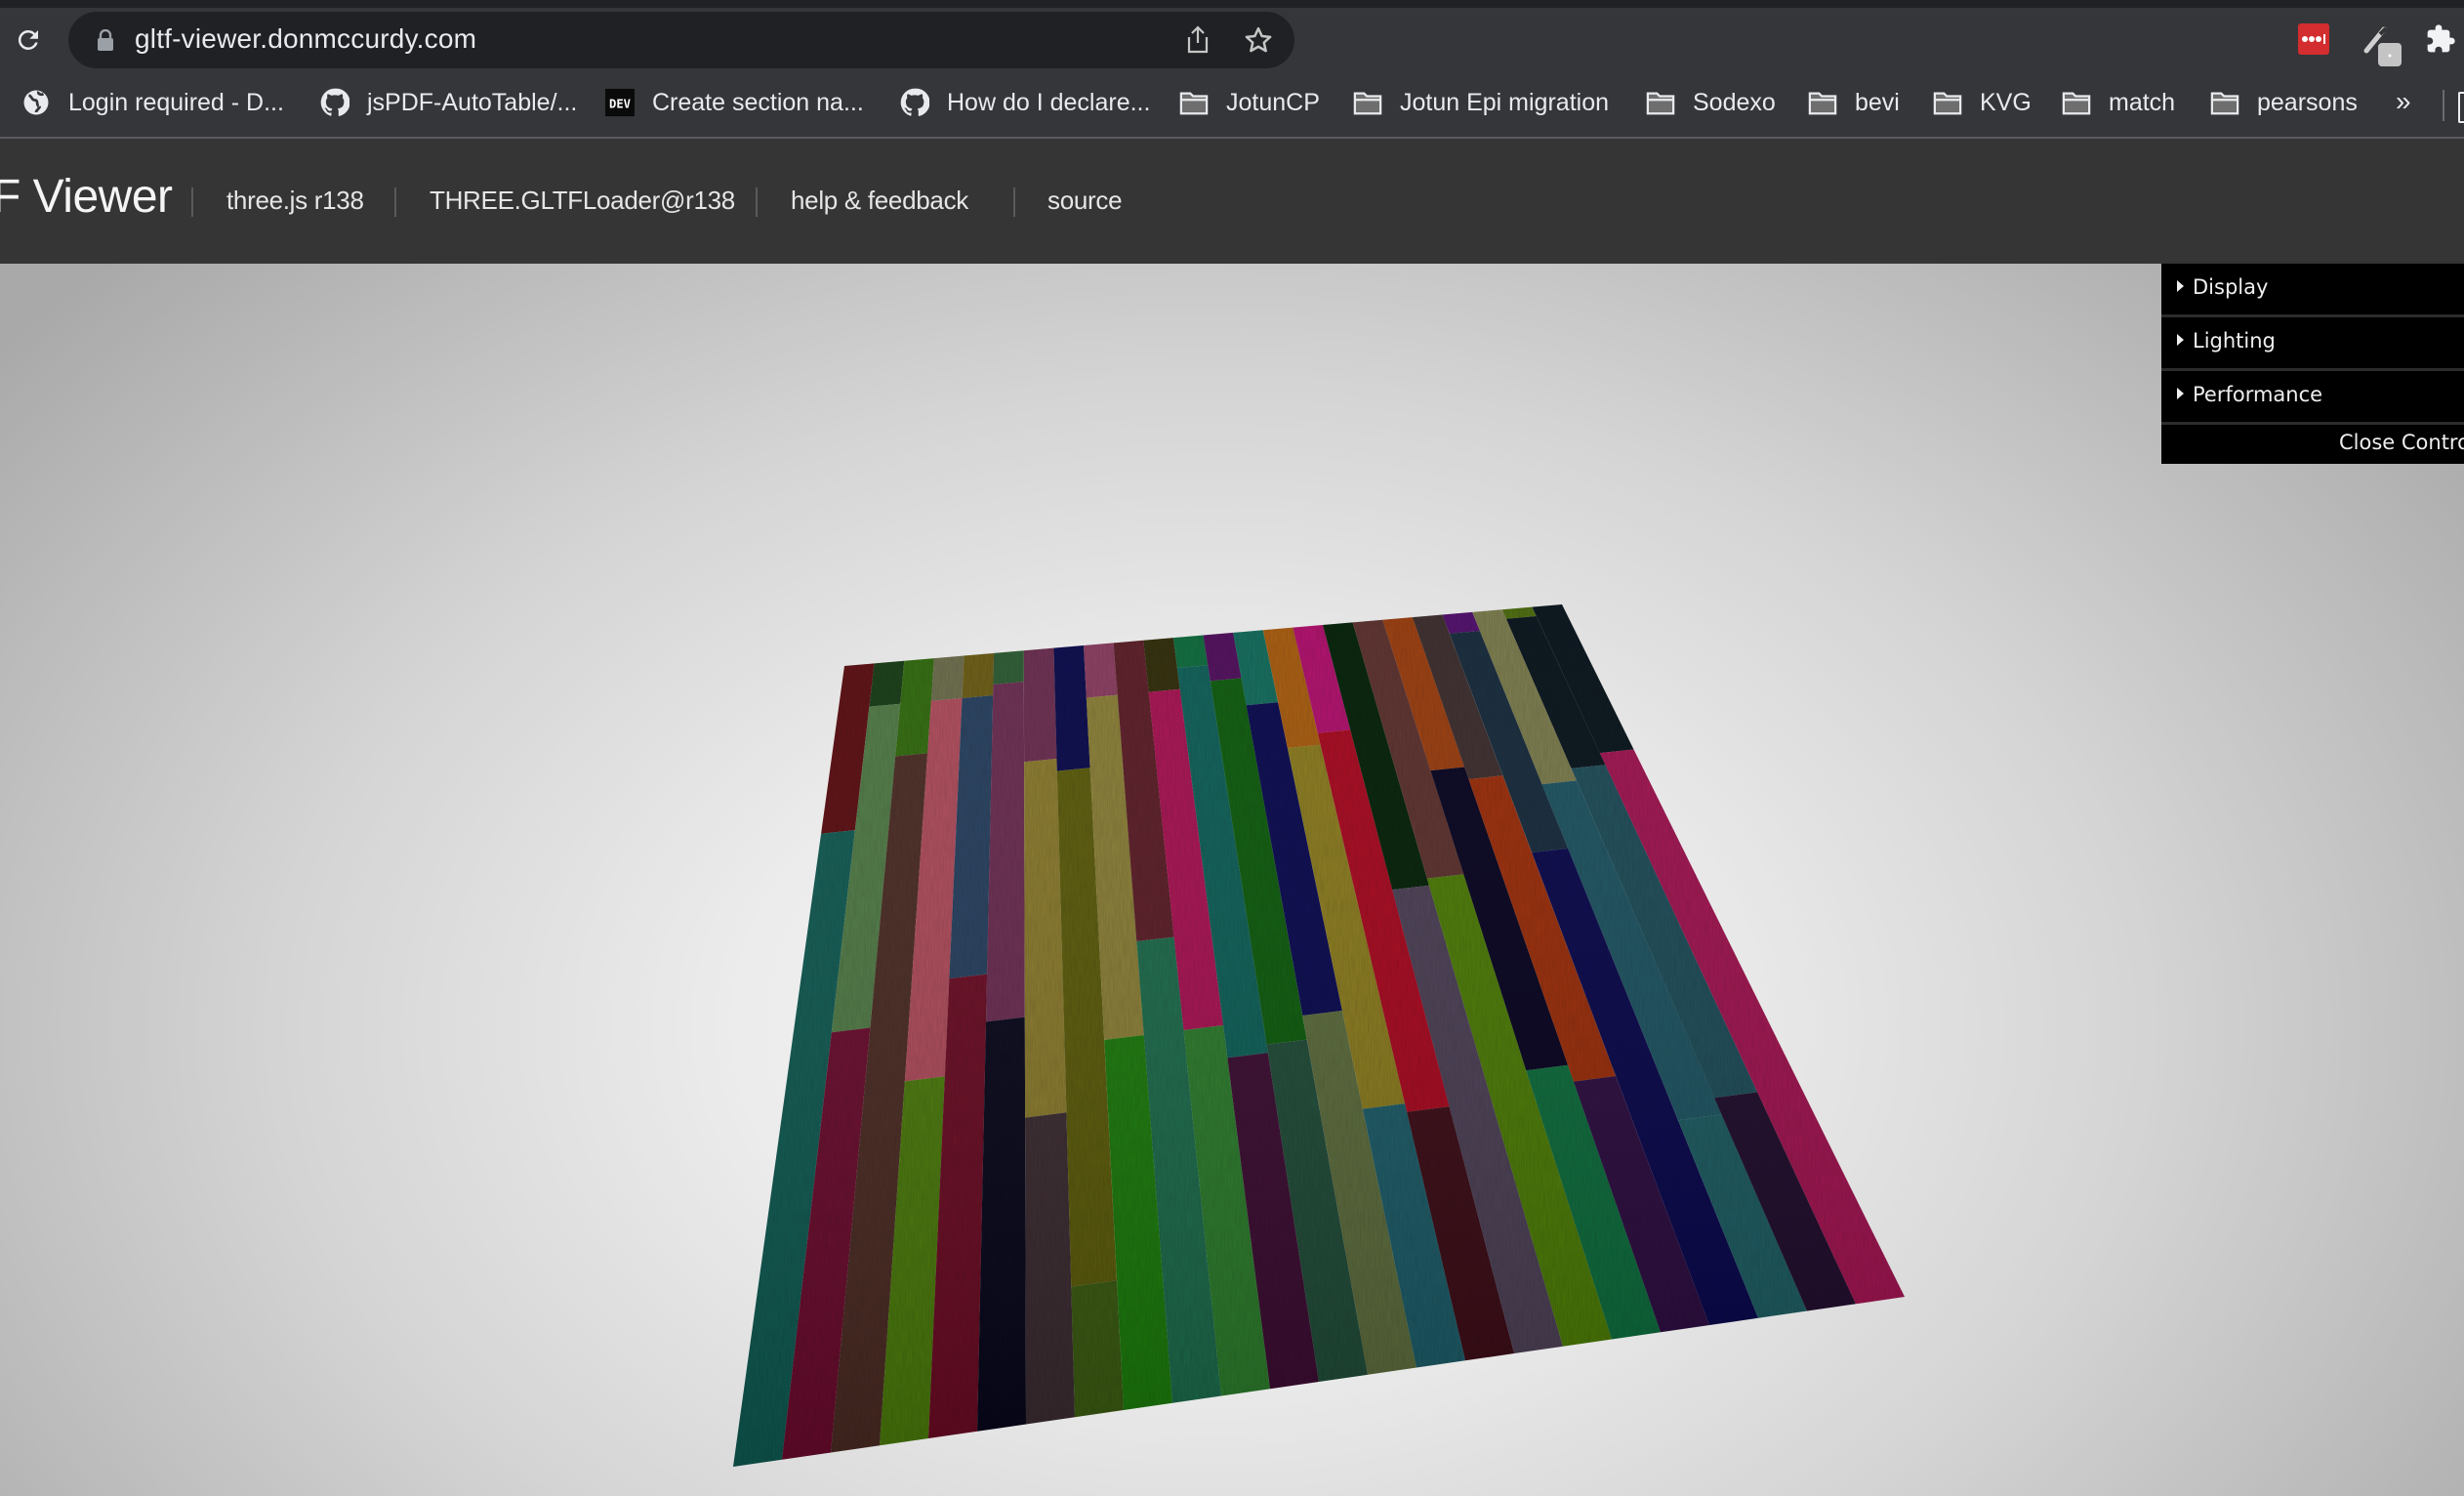 This screenshot has width=2464, height=1496. What do you see at coordinates (2312, 445) in the screenshot?
I see `close-controls-button: Close Controls` at bounding box center [2312, 445].